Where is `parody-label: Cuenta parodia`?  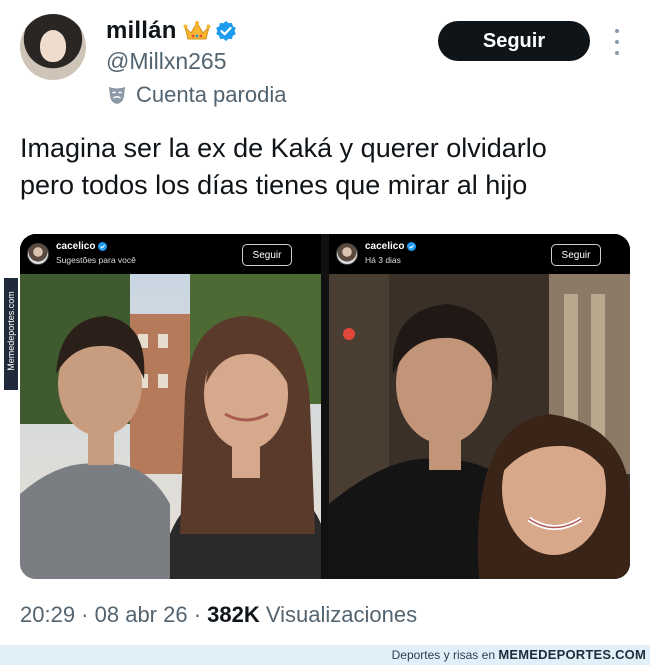
parody-label: Cuenta parodia is located at coordinates (211, 94).